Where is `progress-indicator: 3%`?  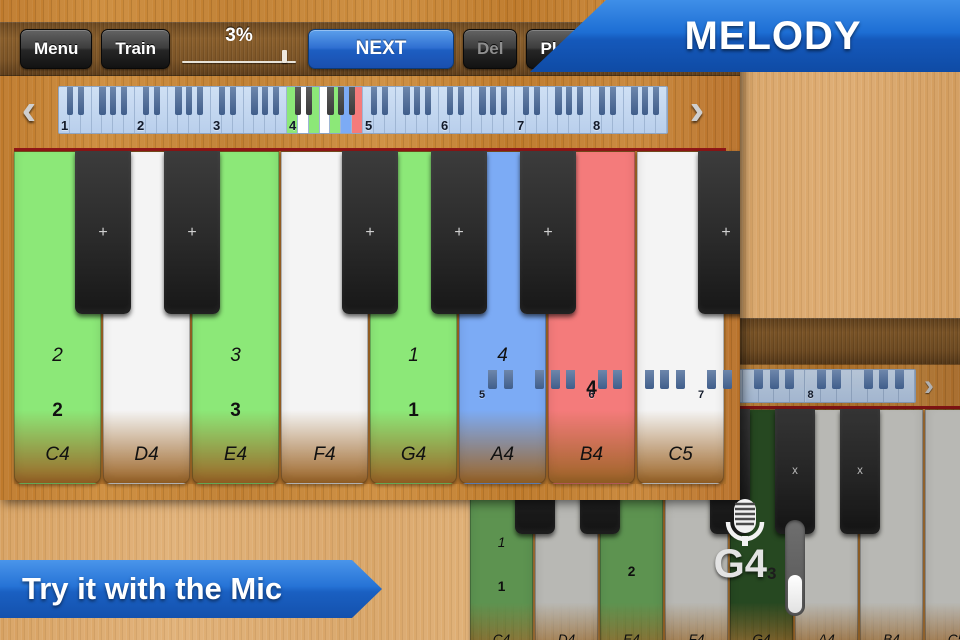 progress-indicator: 3% is located at coordinates (239, 48).